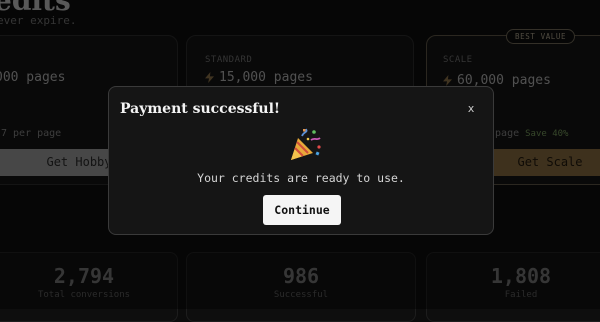  What do you see at coordinates (471, 109) in the screenshot?
I see `close-button: x` at bounding box center [471, 109].